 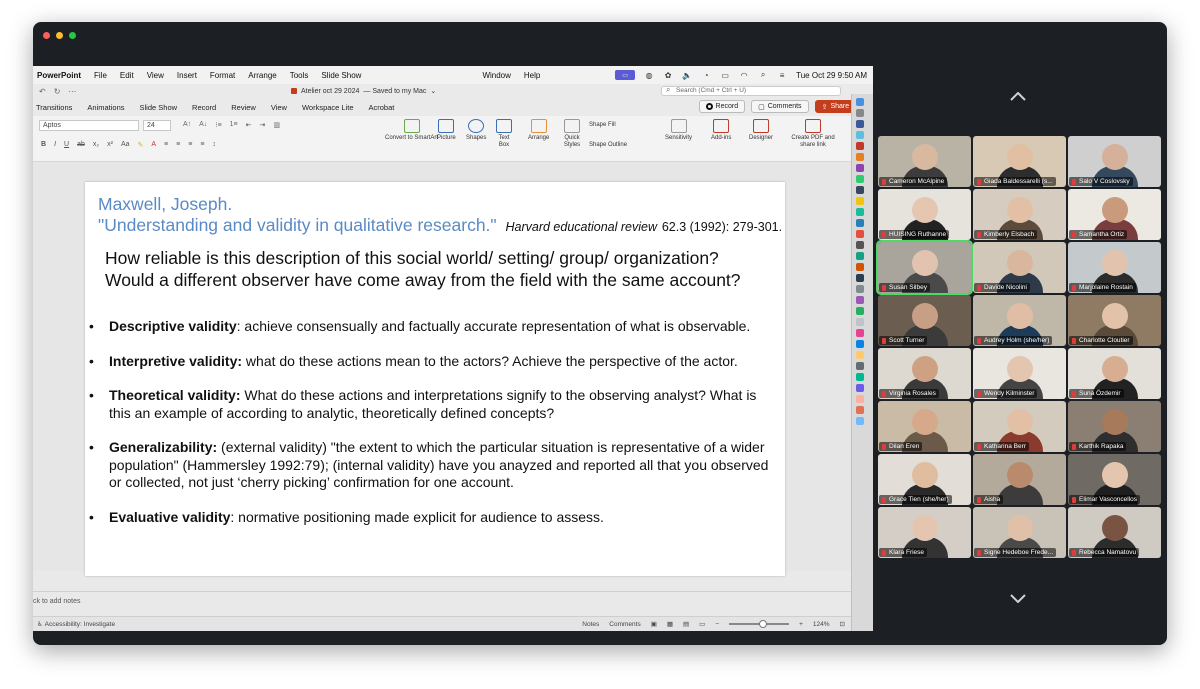 I want to click on menu-app: PowerPoint, so click(x=59, y=75).